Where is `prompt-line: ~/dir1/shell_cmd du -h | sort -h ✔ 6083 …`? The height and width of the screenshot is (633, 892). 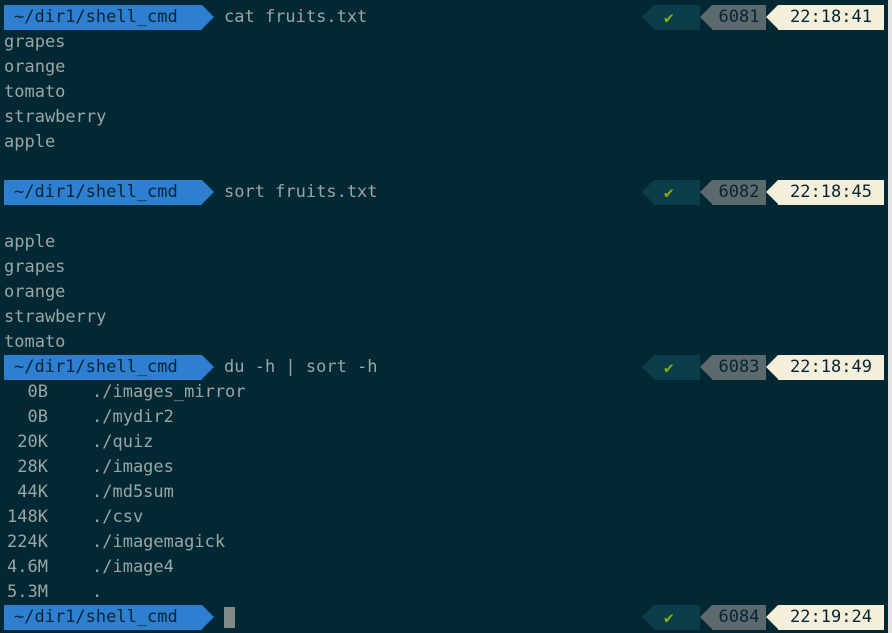
prompt-line: ~/dir1/shell_cmd du -h | sort -h ✔ 6083 … is located at coordinates (444, 367).